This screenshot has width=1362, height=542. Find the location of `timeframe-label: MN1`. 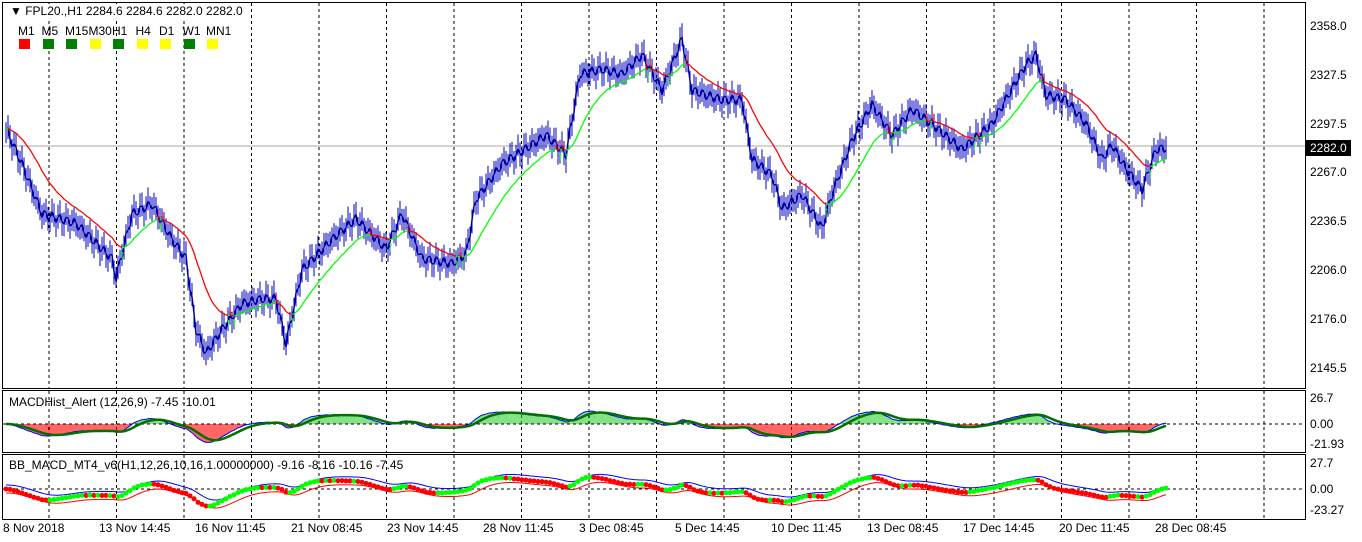

timeframe-label: MN1 is located at coordinates (219, 31).